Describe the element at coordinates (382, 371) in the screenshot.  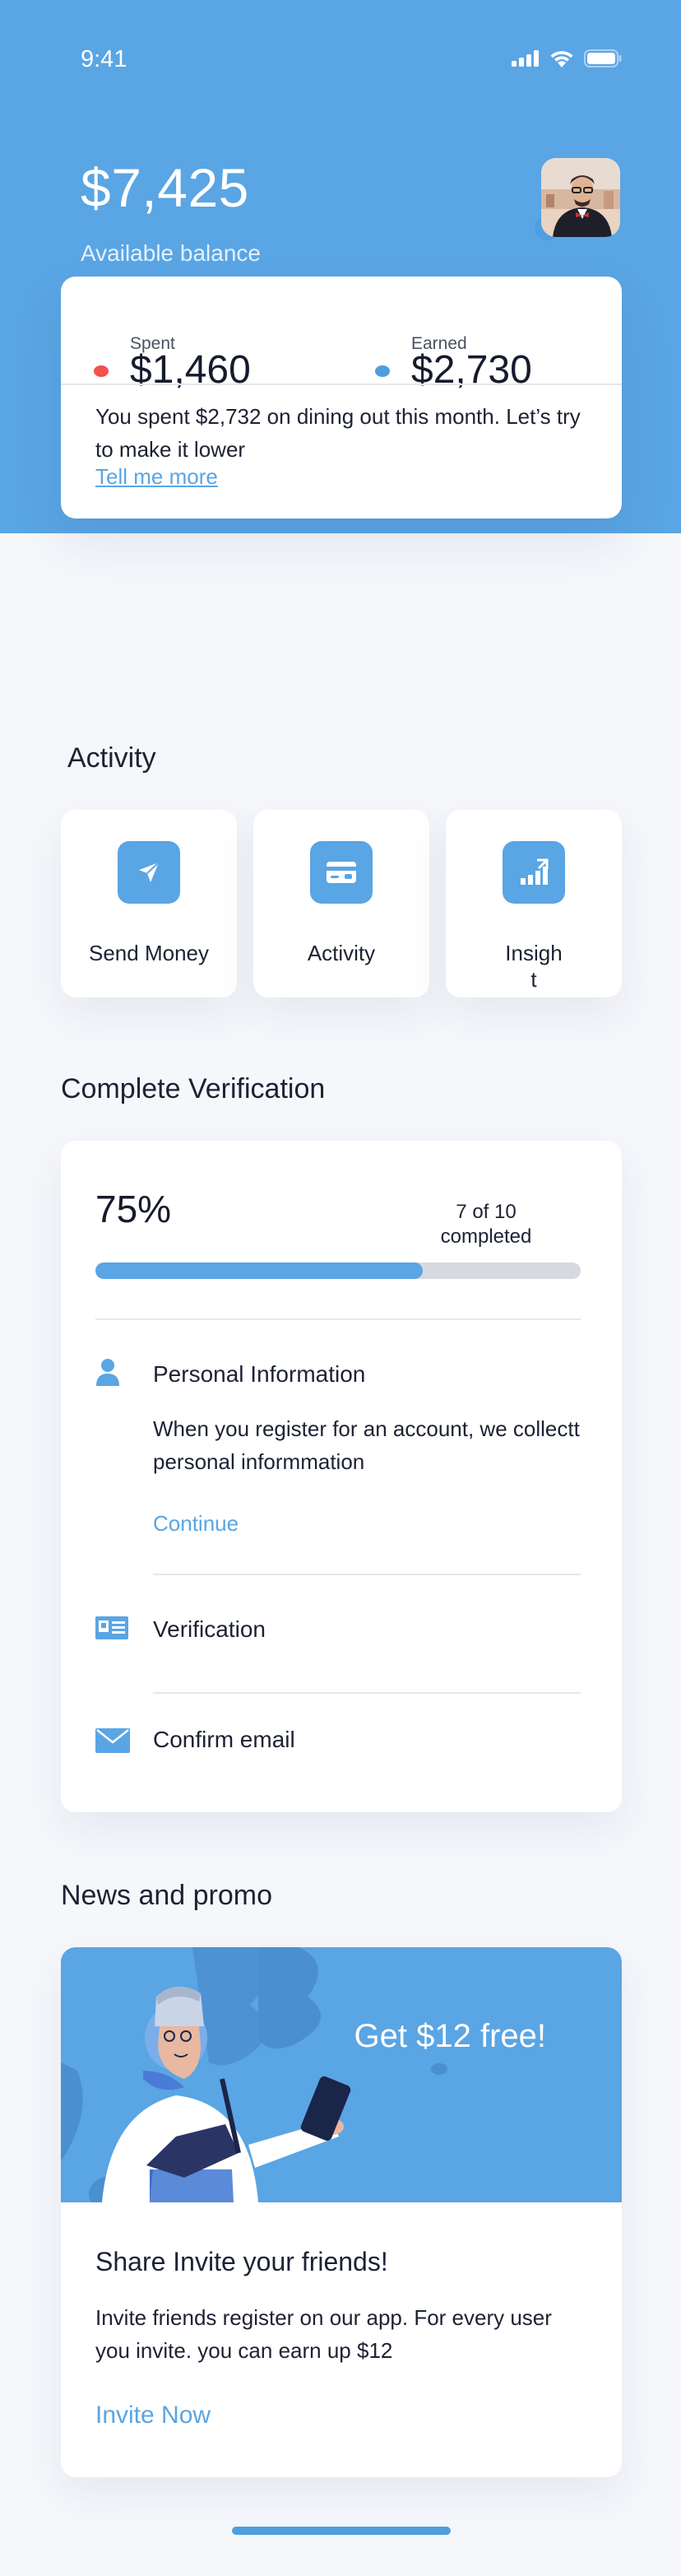
I see `earned-indicator-dot` at that location.